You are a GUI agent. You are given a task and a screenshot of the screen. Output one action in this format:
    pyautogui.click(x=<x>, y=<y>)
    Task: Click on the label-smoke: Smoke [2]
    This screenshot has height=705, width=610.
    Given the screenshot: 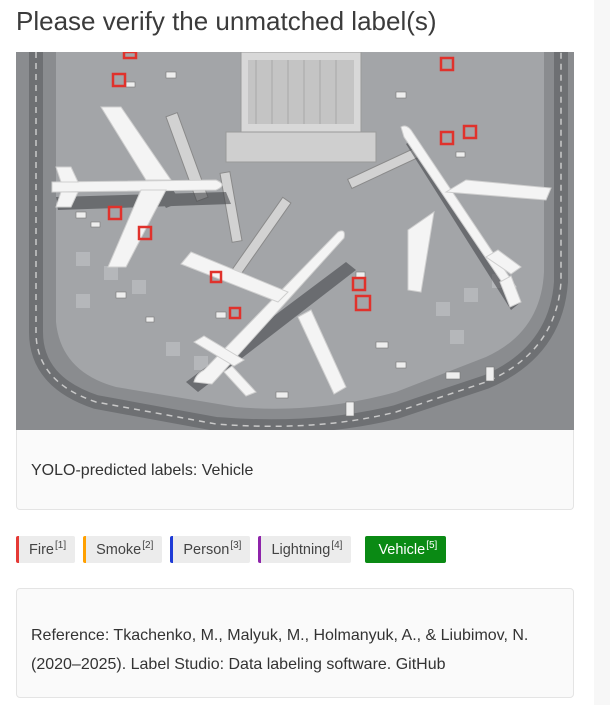 What is the action you would take?
    pyautogui.click(x=123, y=549)
    